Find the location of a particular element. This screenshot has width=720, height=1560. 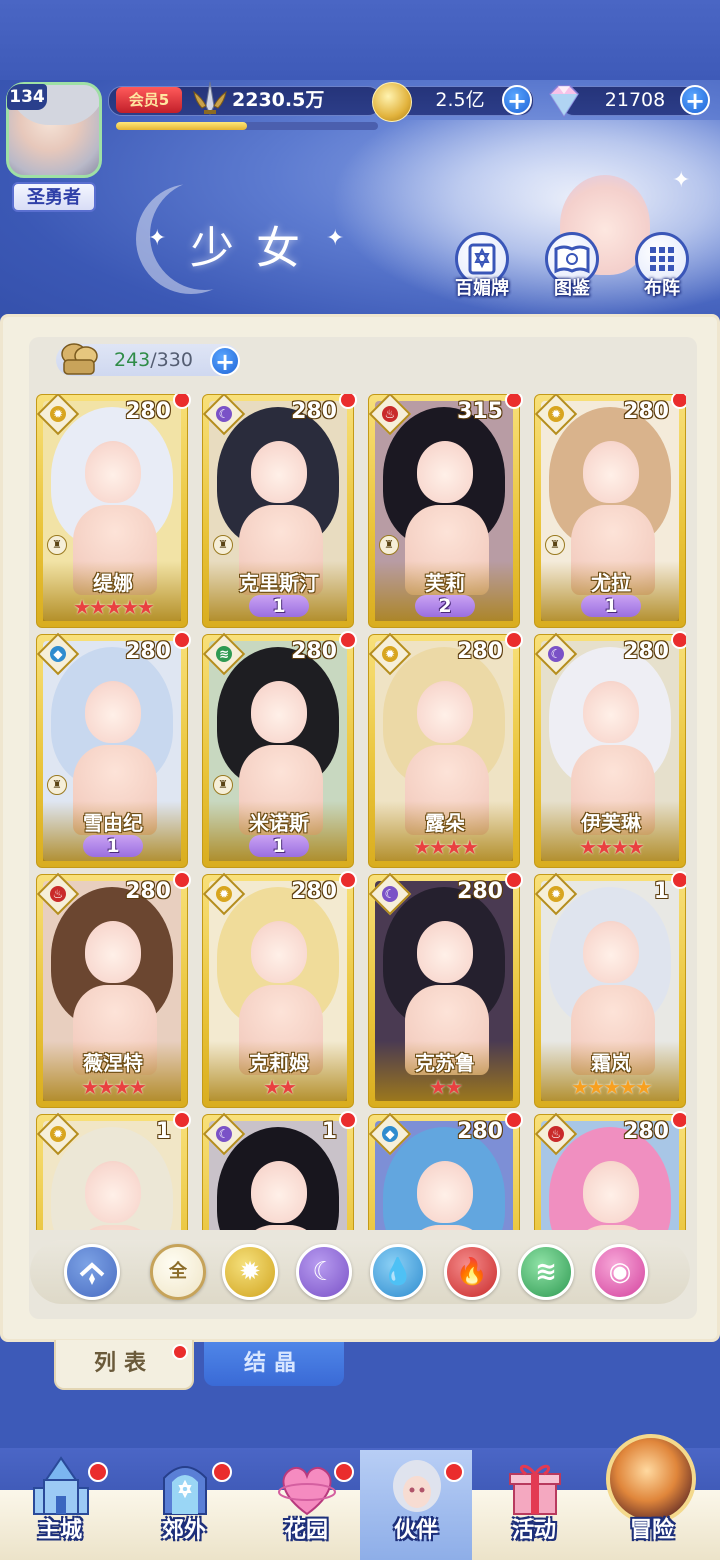

partner-card: ☾ 280 伊芙琳 ★★★★ is located at coordinates (610, 749).